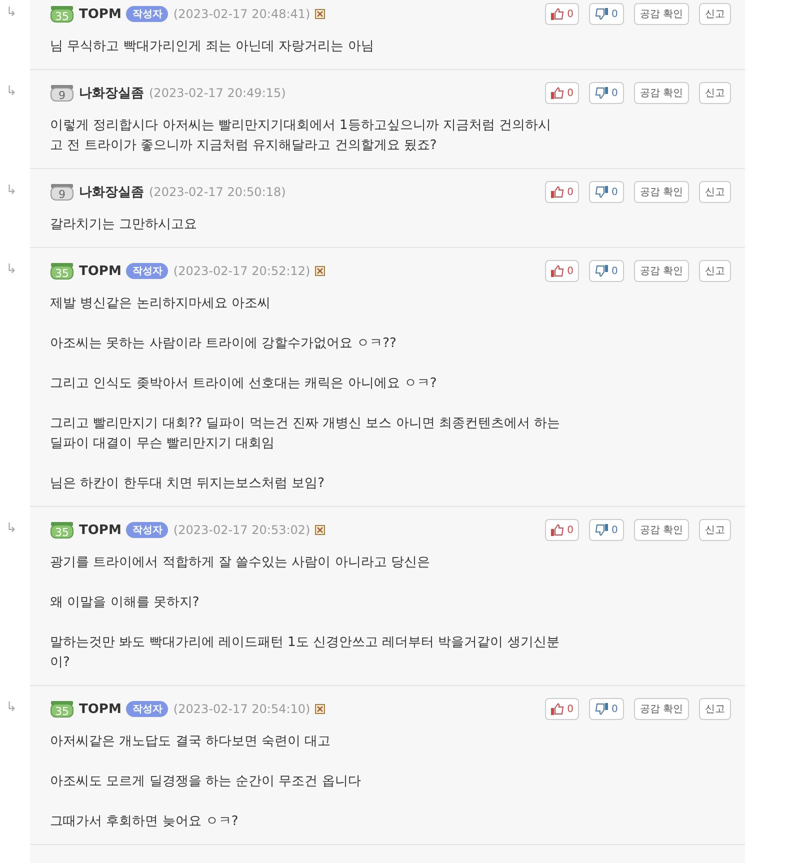  I want to click on comment-time: (2023-02-17 20:53:02), so click(241, 530).